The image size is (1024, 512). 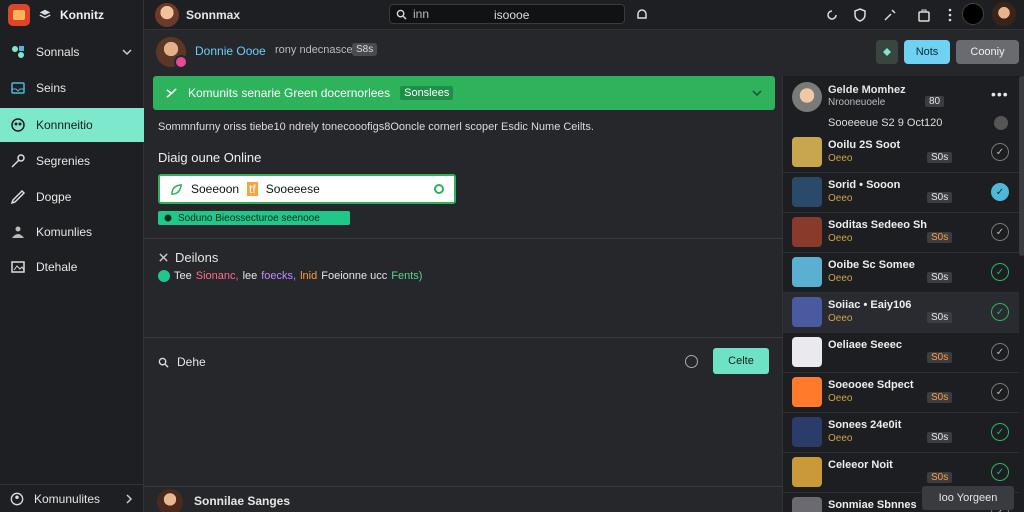 I want to click on more-vertical-icon, so click(x=950, y=15).